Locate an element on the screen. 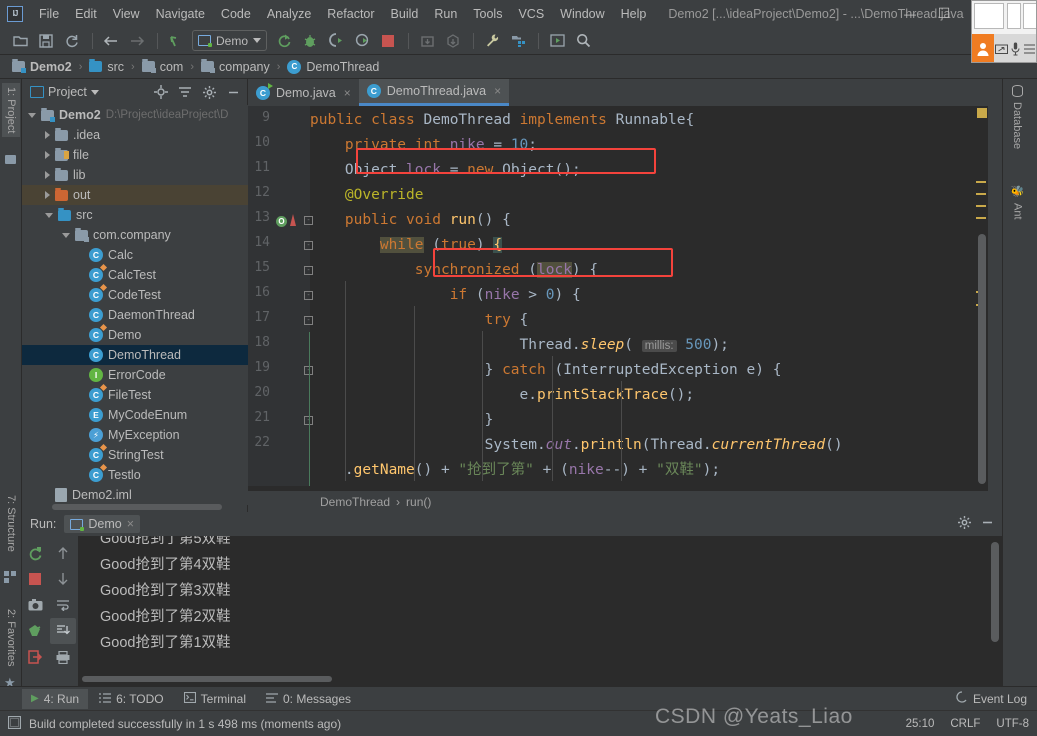  code-line: Thread.sleep( millis: 500); is located at coordinates (649, 345).